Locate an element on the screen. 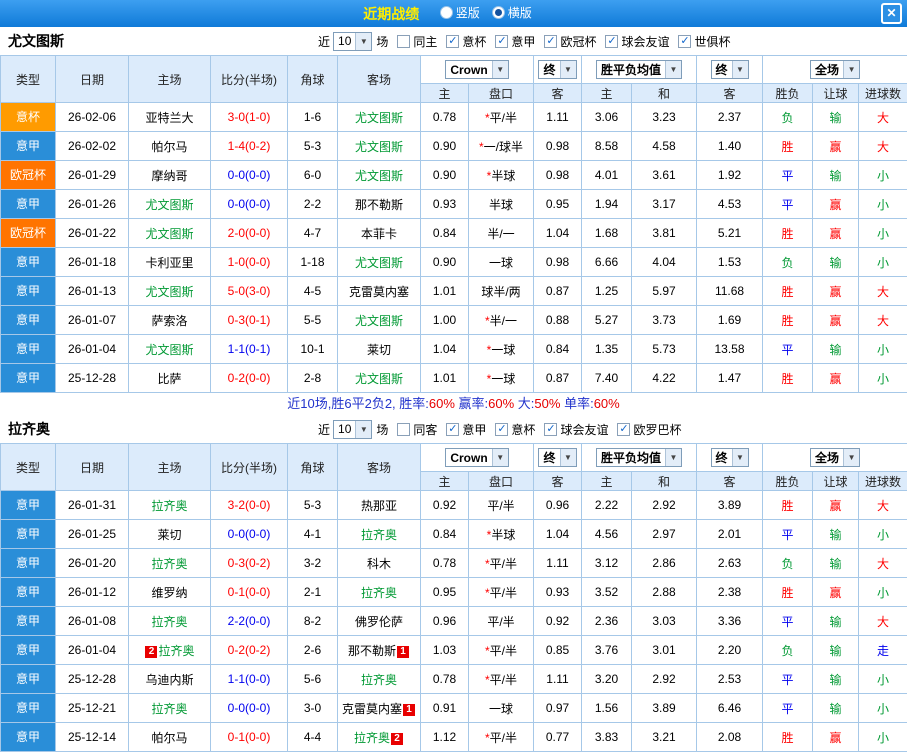 The width and height of the screenshot is (907, 752). league-filter-checkboxes: 同主 ✓ 意杯 ✓ 意甲 ✓ 欧冠杯 ✓ 球会友谊 ✓ 世俱杯 is located at coordinates (559, 41).